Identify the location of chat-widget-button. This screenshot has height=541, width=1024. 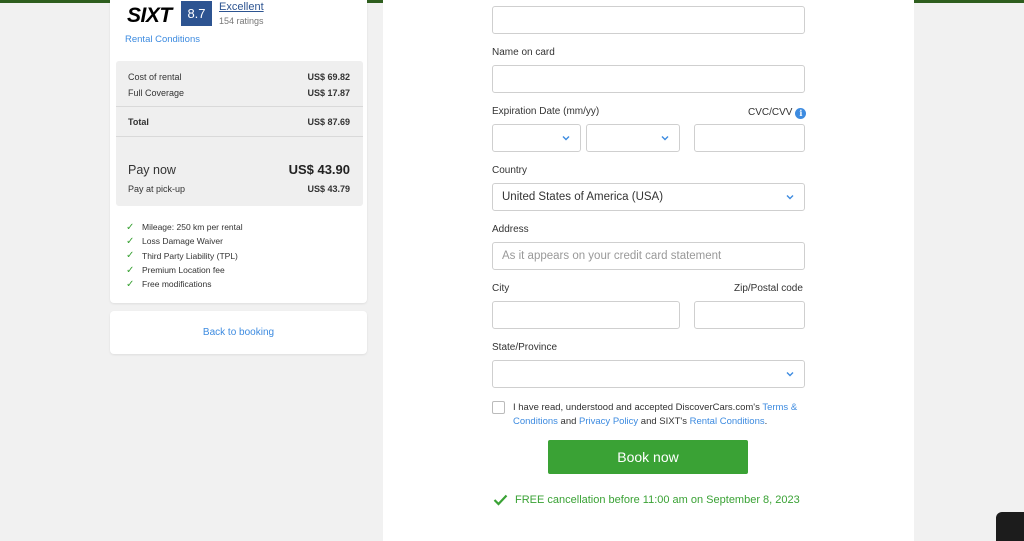
(1010, 526).